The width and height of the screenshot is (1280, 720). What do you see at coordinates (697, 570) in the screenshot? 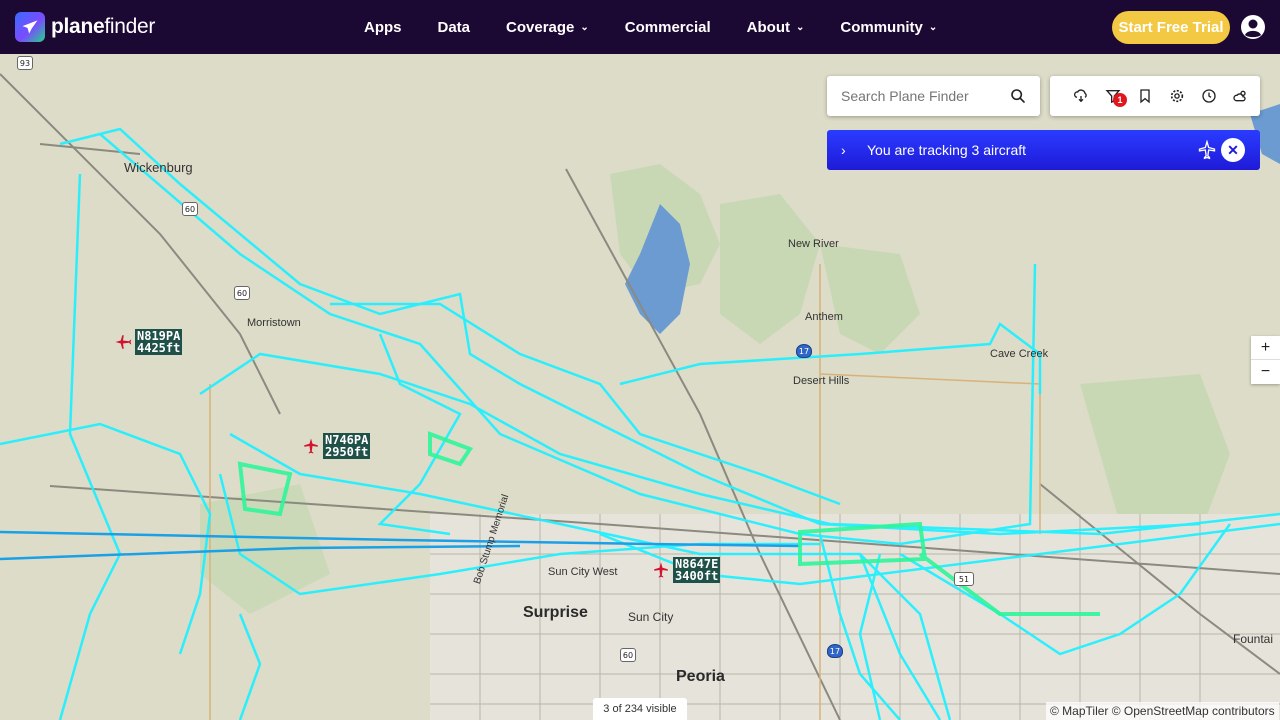
I see `aircraft-tag: N8647E 3400ft` at bounding box center [697, 570].